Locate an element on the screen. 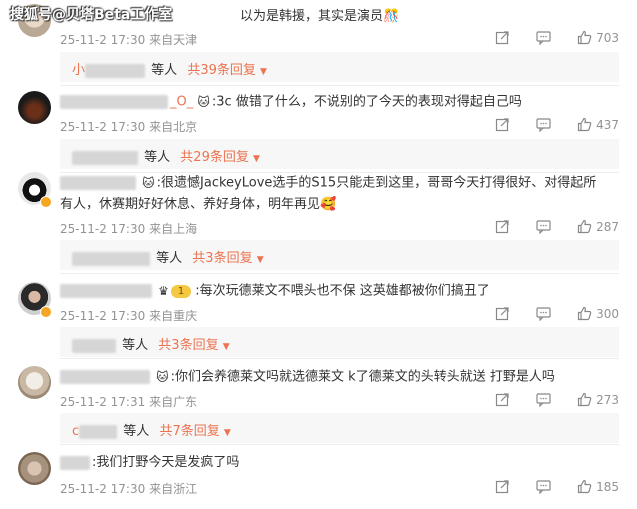 This screenshot has height=509, width=637. comment-meta: 25-11-2 17:30 来自上海 is located at coordinates (128, 228).